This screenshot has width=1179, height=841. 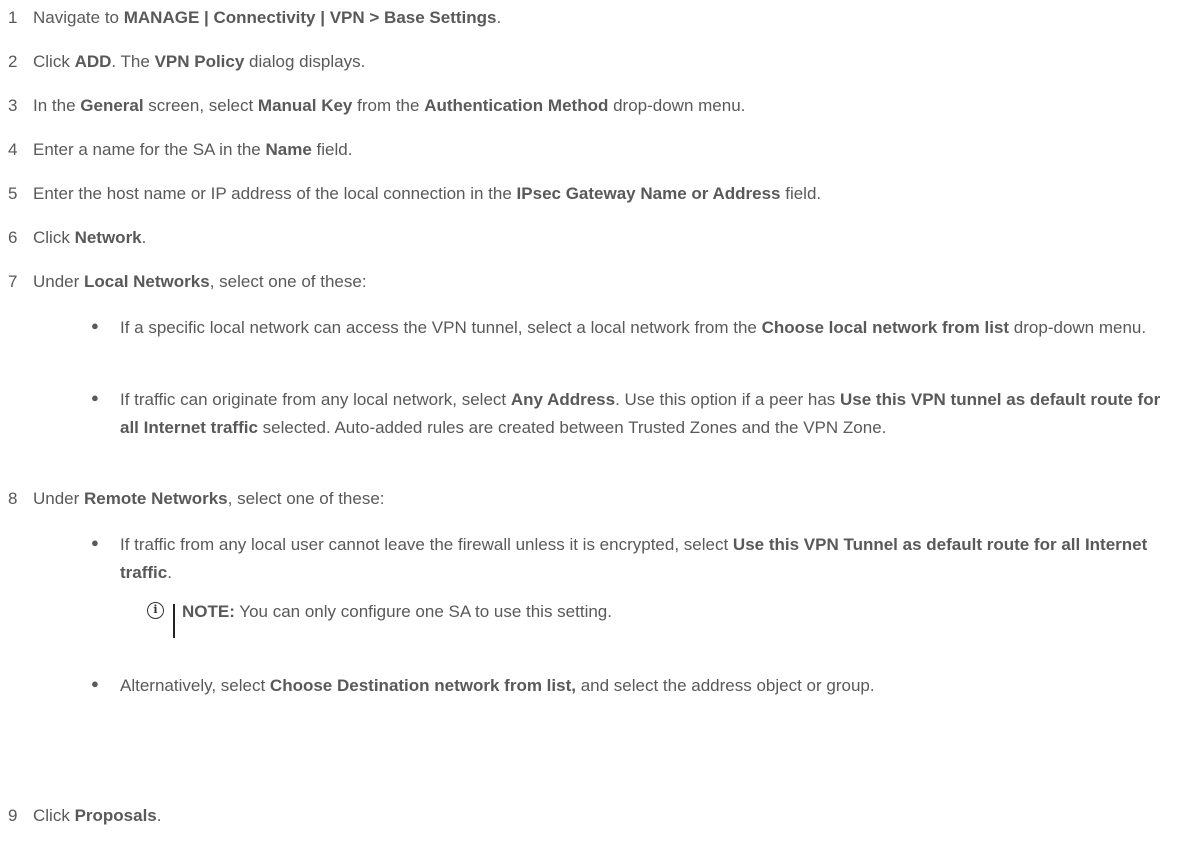 I want to click on step-number: 3, so click(x=13, y=105).